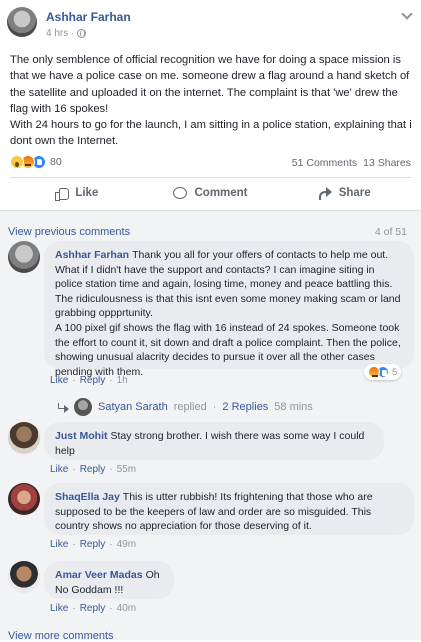  Describe the element at coordinates (22, 22) in the screenshot. I see `post-author-avatar` at that location.